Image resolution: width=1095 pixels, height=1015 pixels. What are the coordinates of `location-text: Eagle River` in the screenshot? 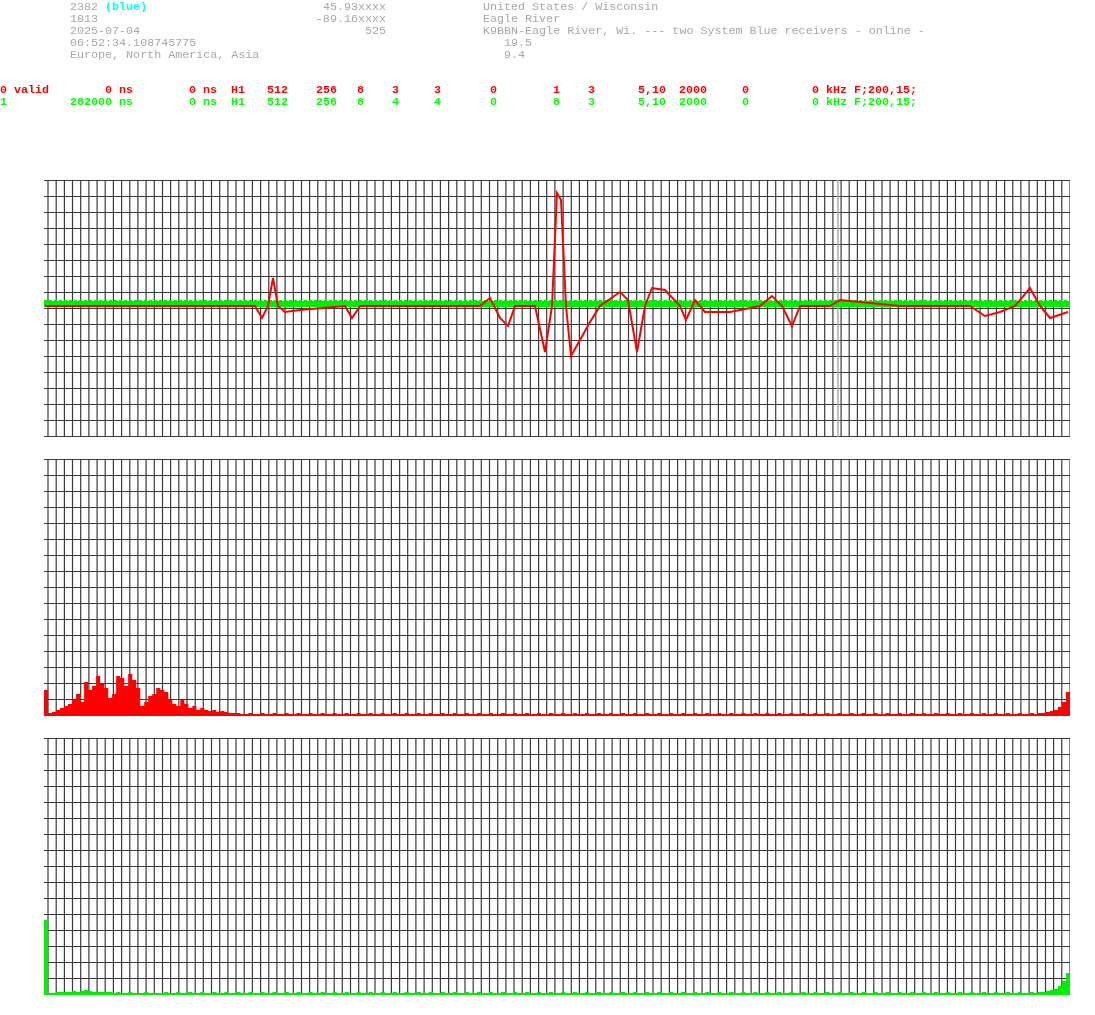 It's located at (522, 19).